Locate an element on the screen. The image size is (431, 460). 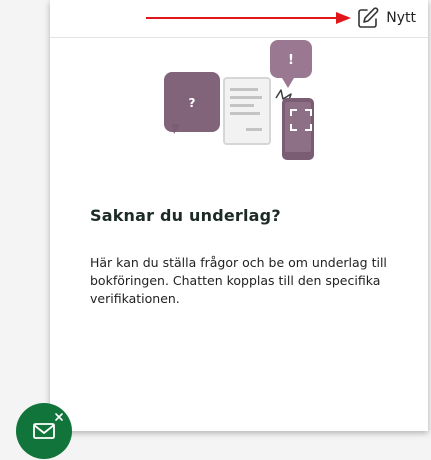
new-button: Nytt is located at coordinates (386, 18).